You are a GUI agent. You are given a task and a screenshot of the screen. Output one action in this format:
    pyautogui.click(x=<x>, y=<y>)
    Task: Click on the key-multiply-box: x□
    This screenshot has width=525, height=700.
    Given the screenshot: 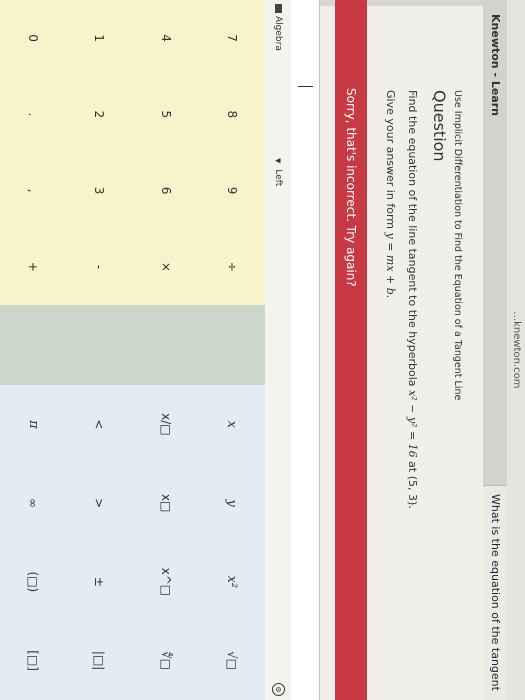 What is the action you would take?
    pyautogui.click(x=166, y=503)
    